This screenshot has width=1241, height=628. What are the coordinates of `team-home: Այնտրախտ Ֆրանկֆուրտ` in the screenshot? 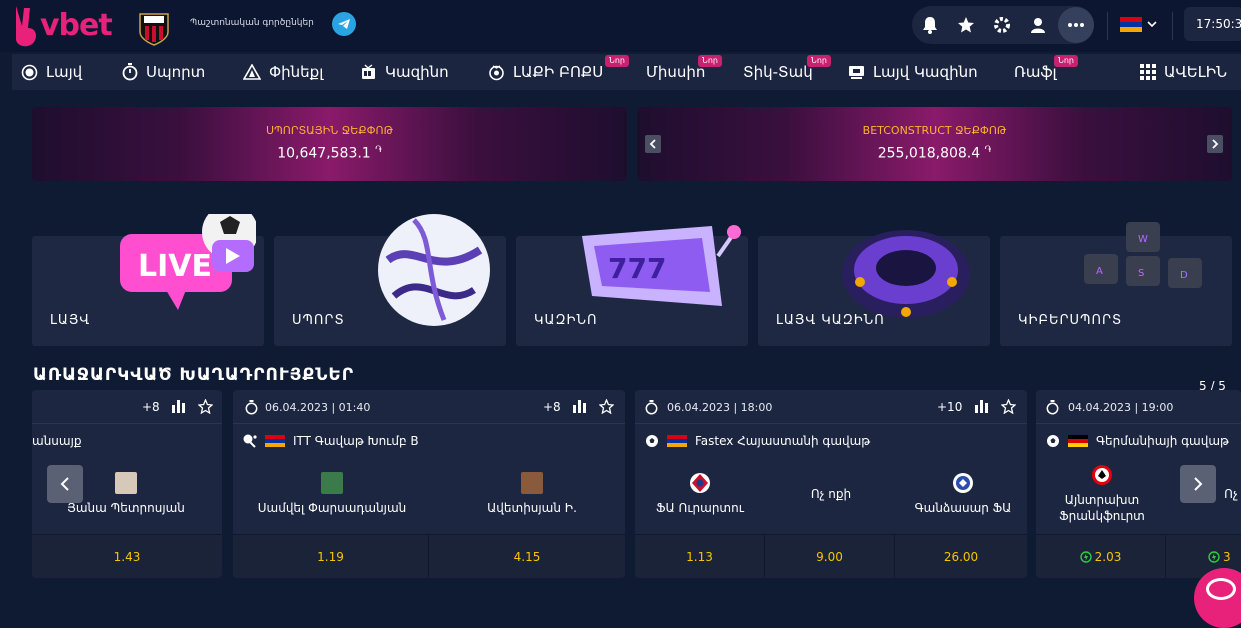 It's located at (1102, 494).